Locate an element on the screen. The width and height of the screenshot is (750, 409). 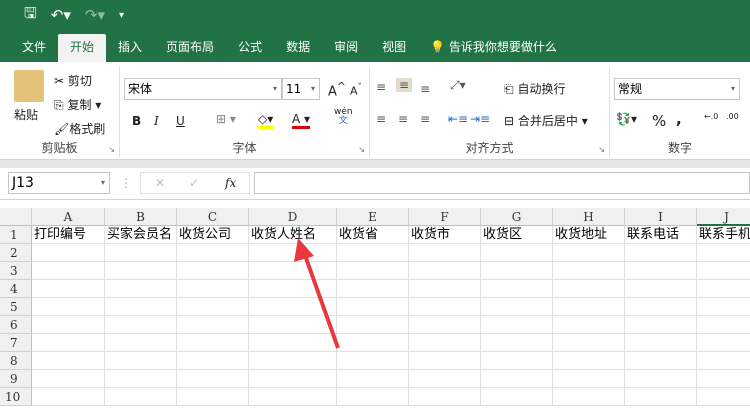
arrow-shaft is located at coordinates (322, 303).